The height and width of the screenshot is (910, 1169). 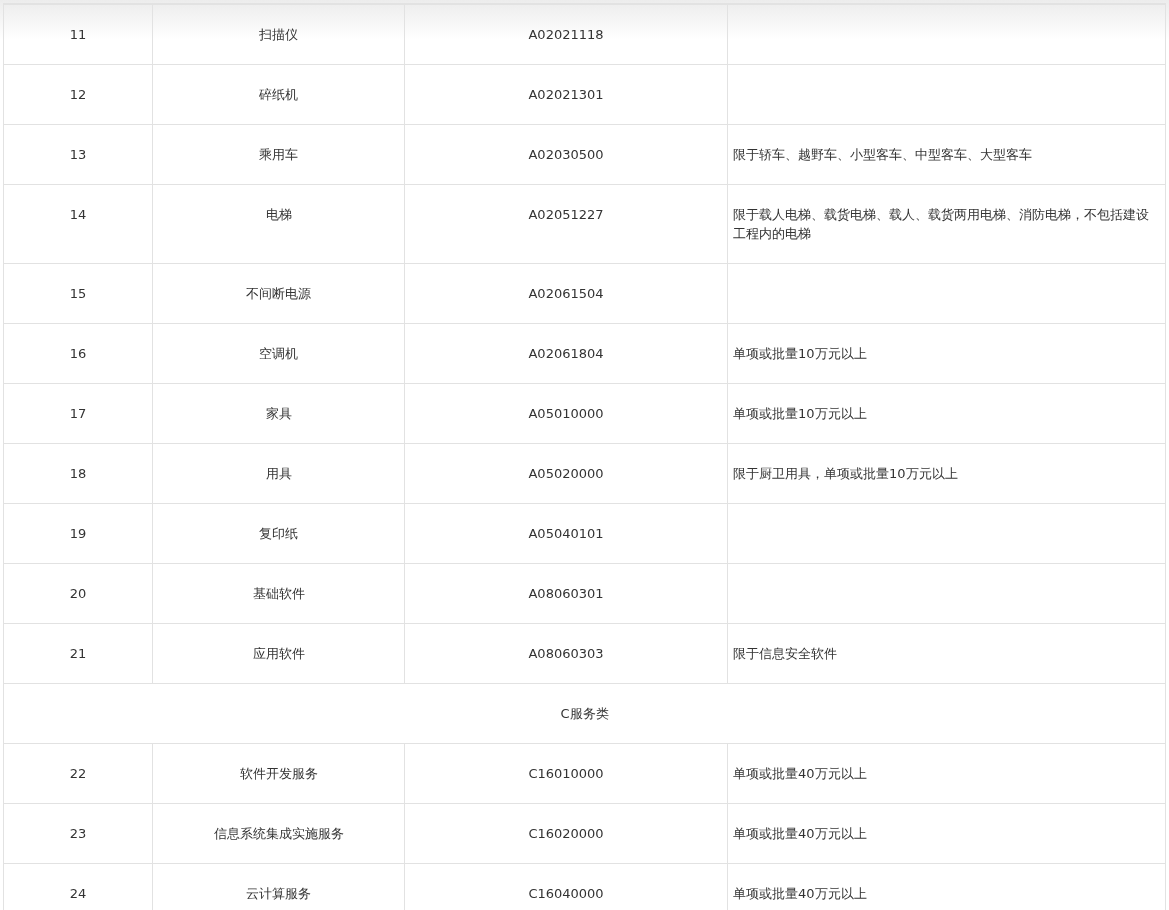 I want to click on item-name: 扫描仪, so click(x=278, y=34).